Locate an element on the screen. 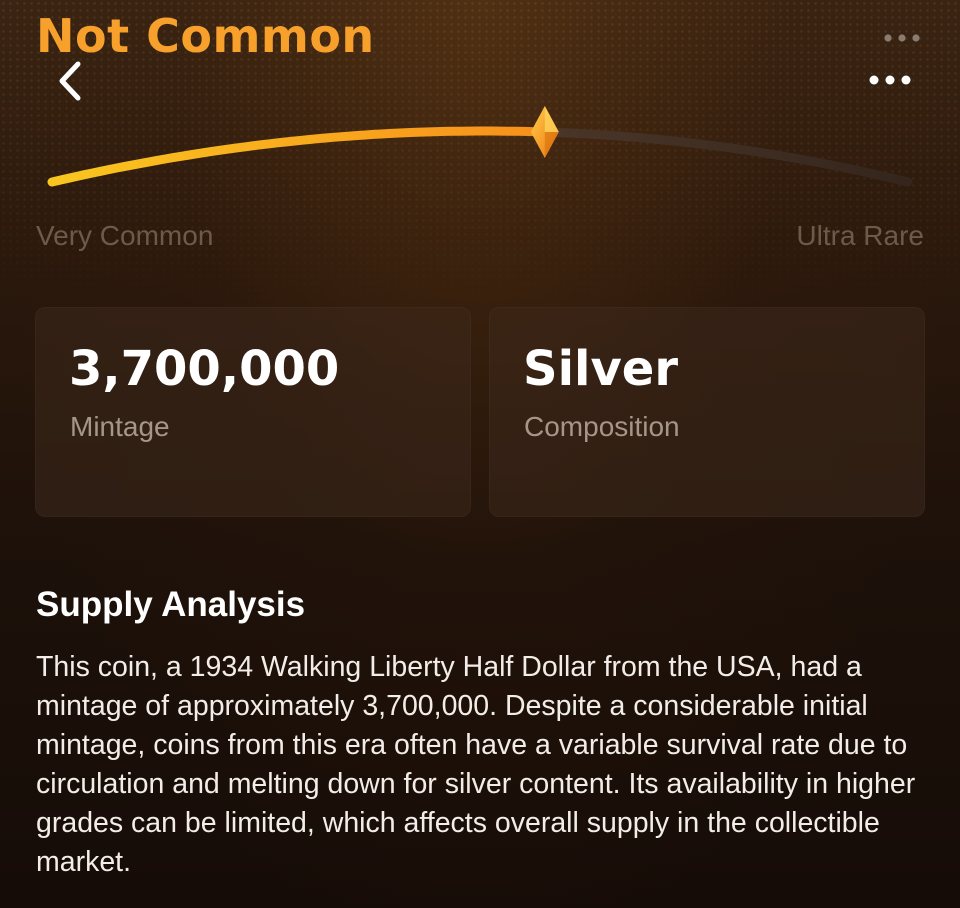  more-options-button-faded is located at coordinates (902, 38).